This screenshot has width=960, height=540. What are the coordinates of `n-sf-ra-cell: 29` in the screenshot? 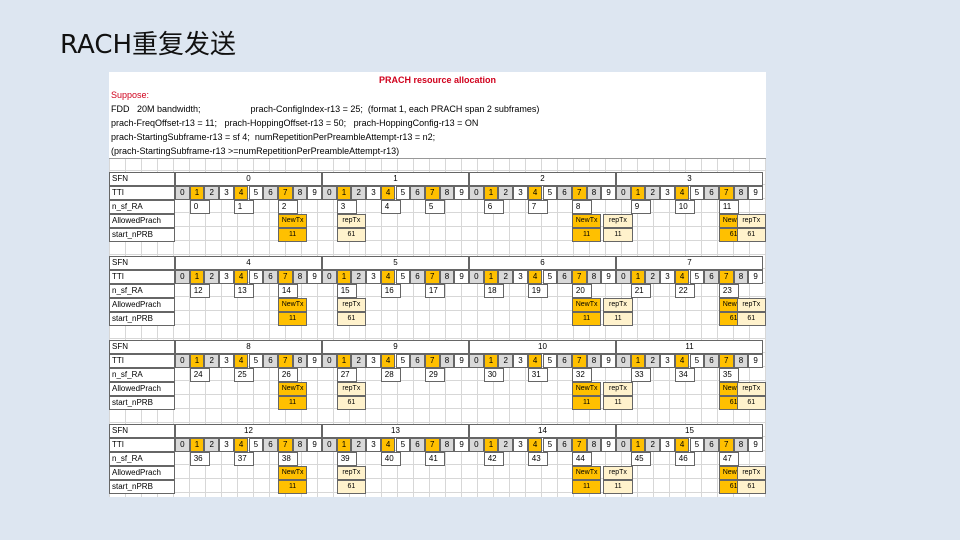 It's located at (435, 375).